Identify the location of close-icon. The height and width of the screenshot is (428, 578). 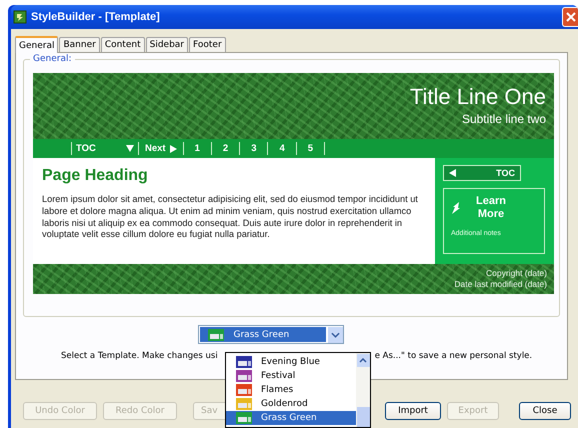
(570, 17).